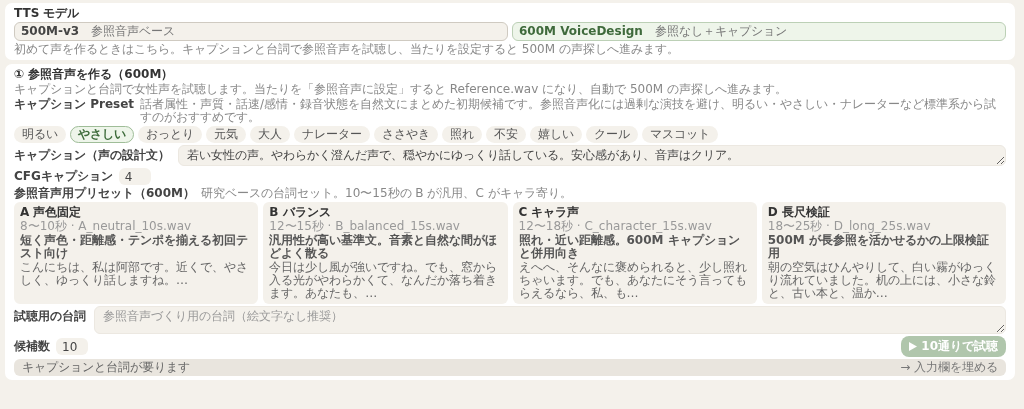 The height and width of the screenshot is (409, 1024). What do you see at coordinates (32, 346) in the screenshot?
I see `field-label: 候補数` at bounding box center [32, 346].